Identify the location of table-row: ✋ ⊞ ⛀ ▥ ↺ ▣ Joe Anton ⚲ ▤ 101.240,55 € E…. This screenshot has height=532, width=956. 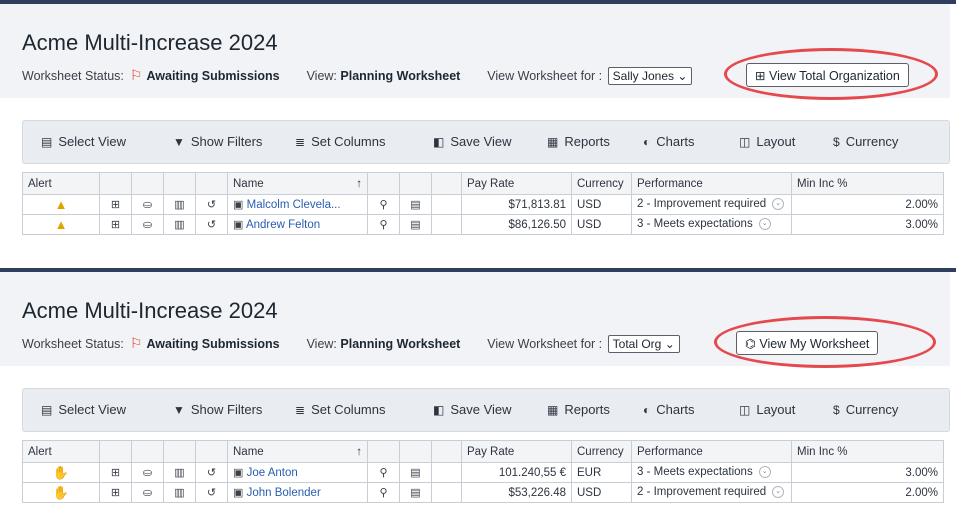
(483, 472).